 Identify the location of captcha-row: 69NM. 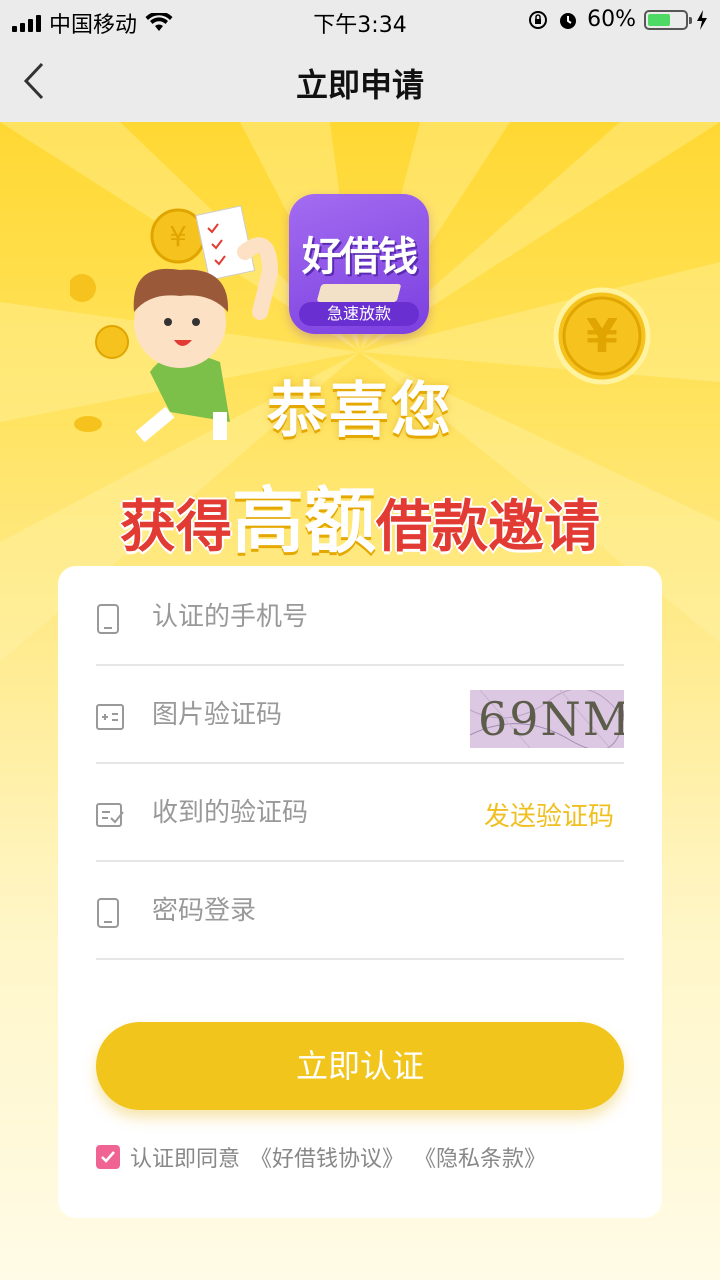
(360, 714).